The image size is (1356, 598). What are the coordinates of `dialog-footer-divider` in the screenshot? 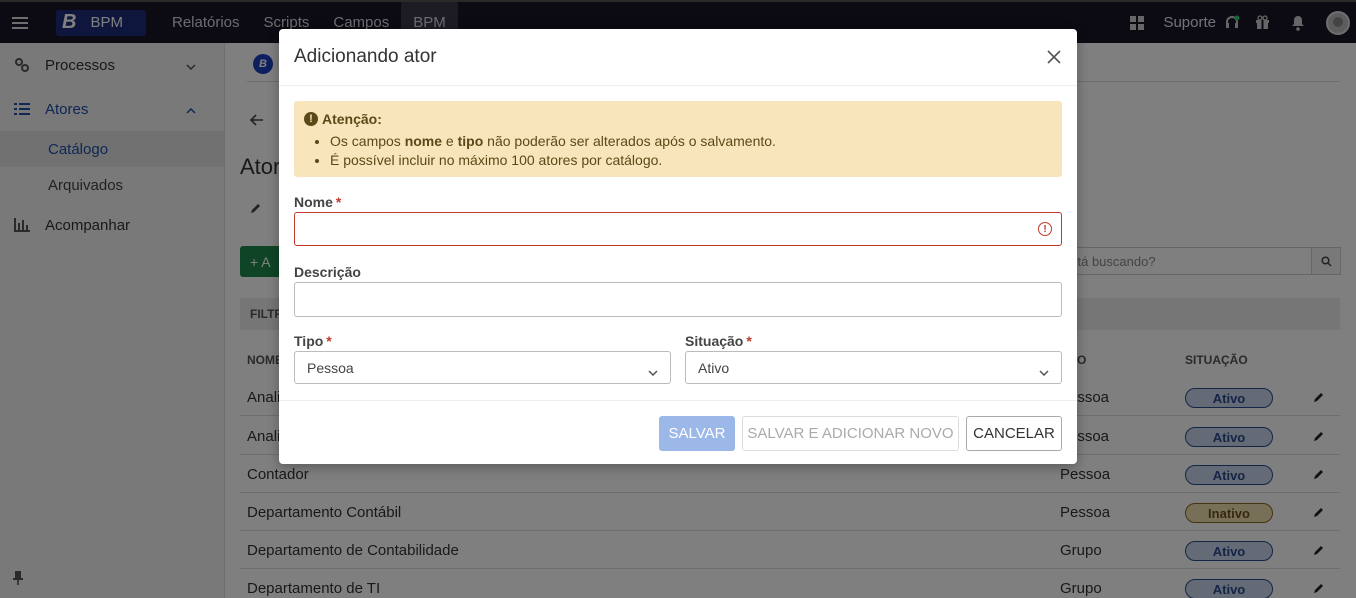 It's located at (678, 400).